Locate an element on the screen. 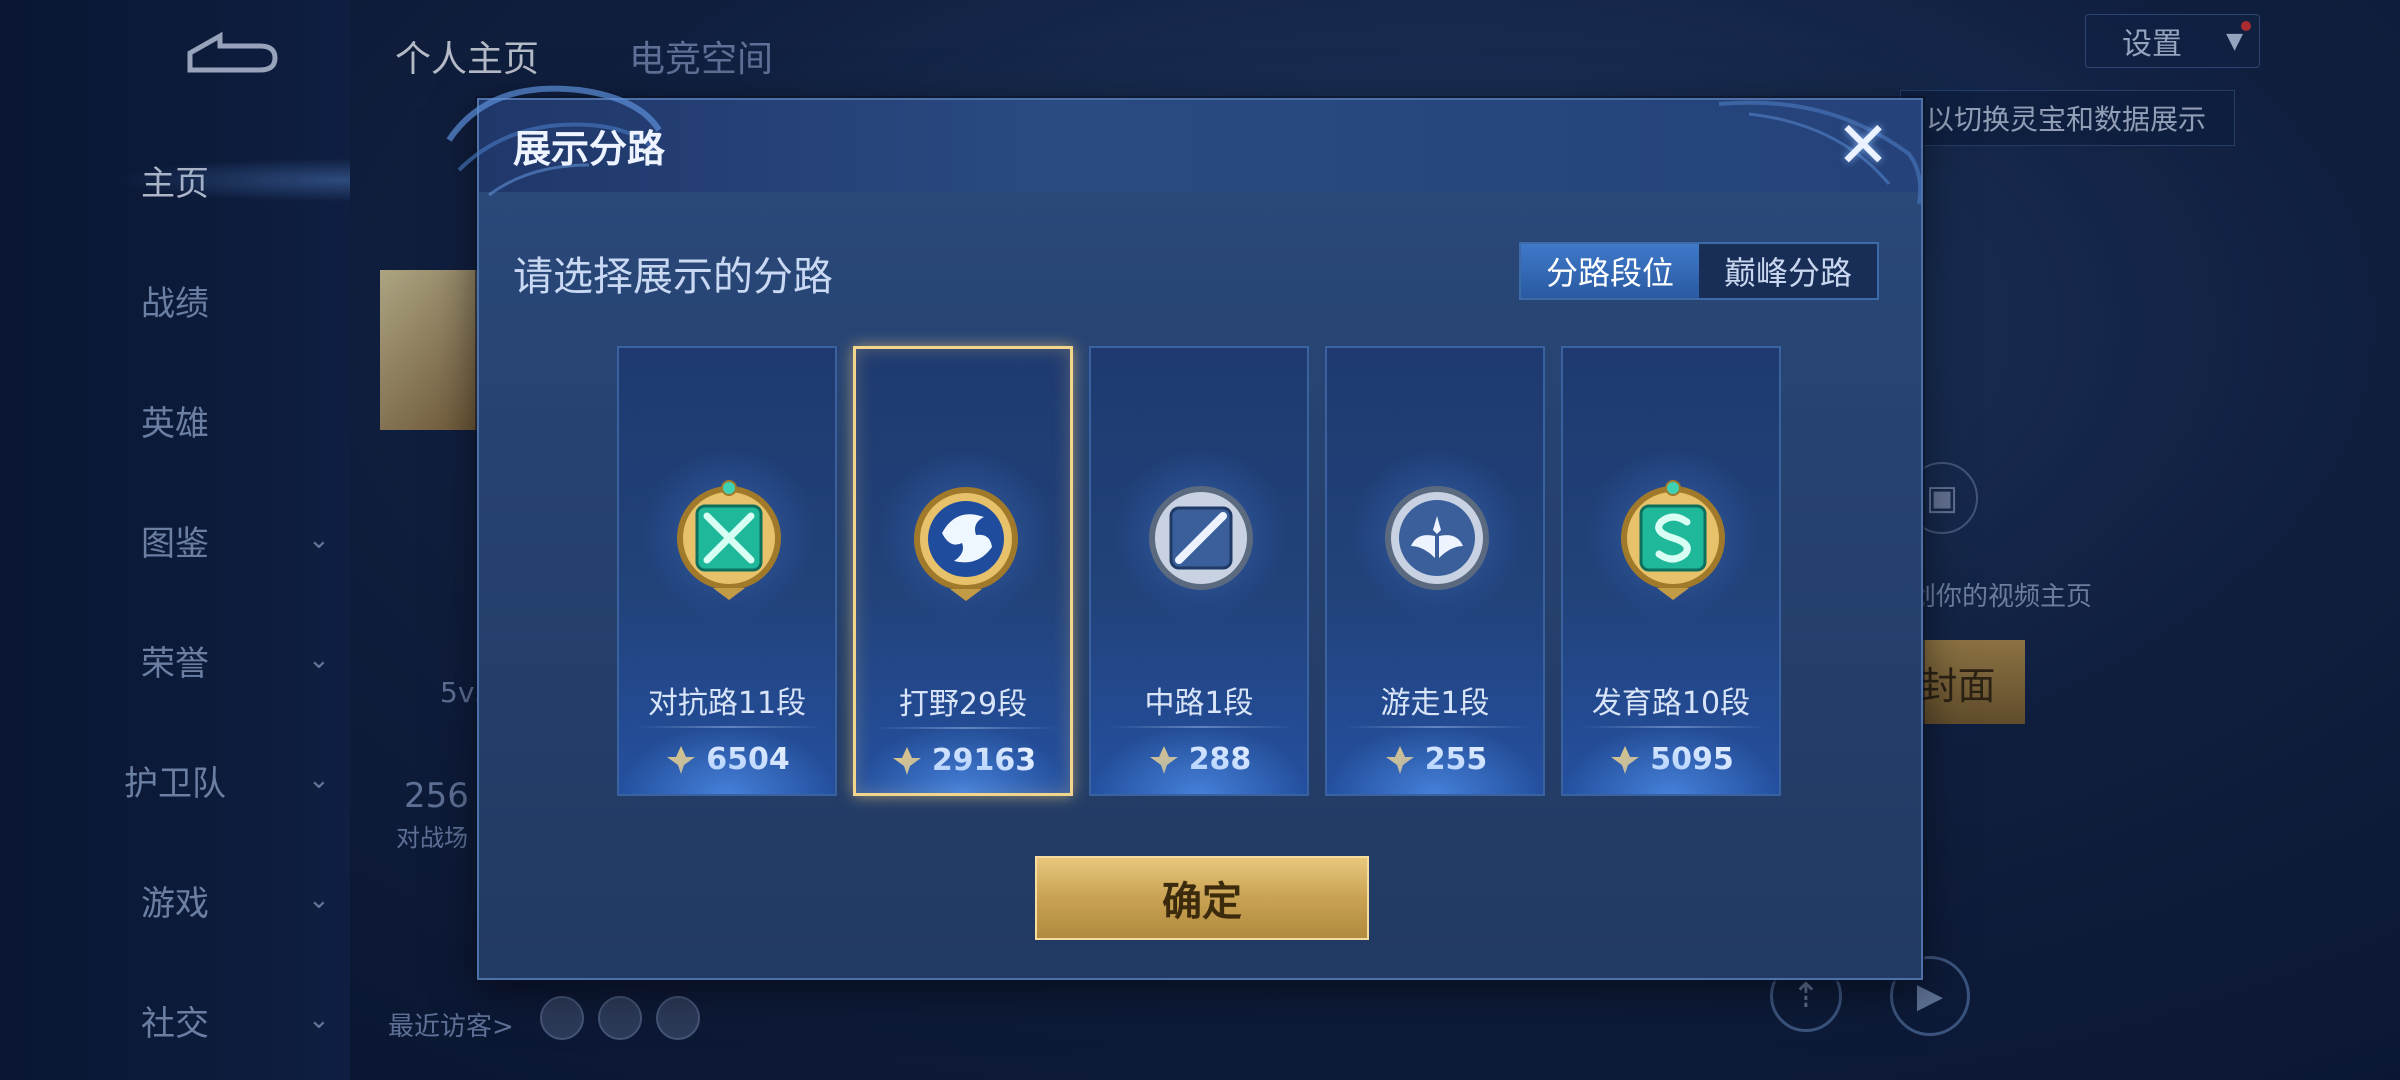  bottom-lane-badge-icon is located at coordinates (1673, 540).